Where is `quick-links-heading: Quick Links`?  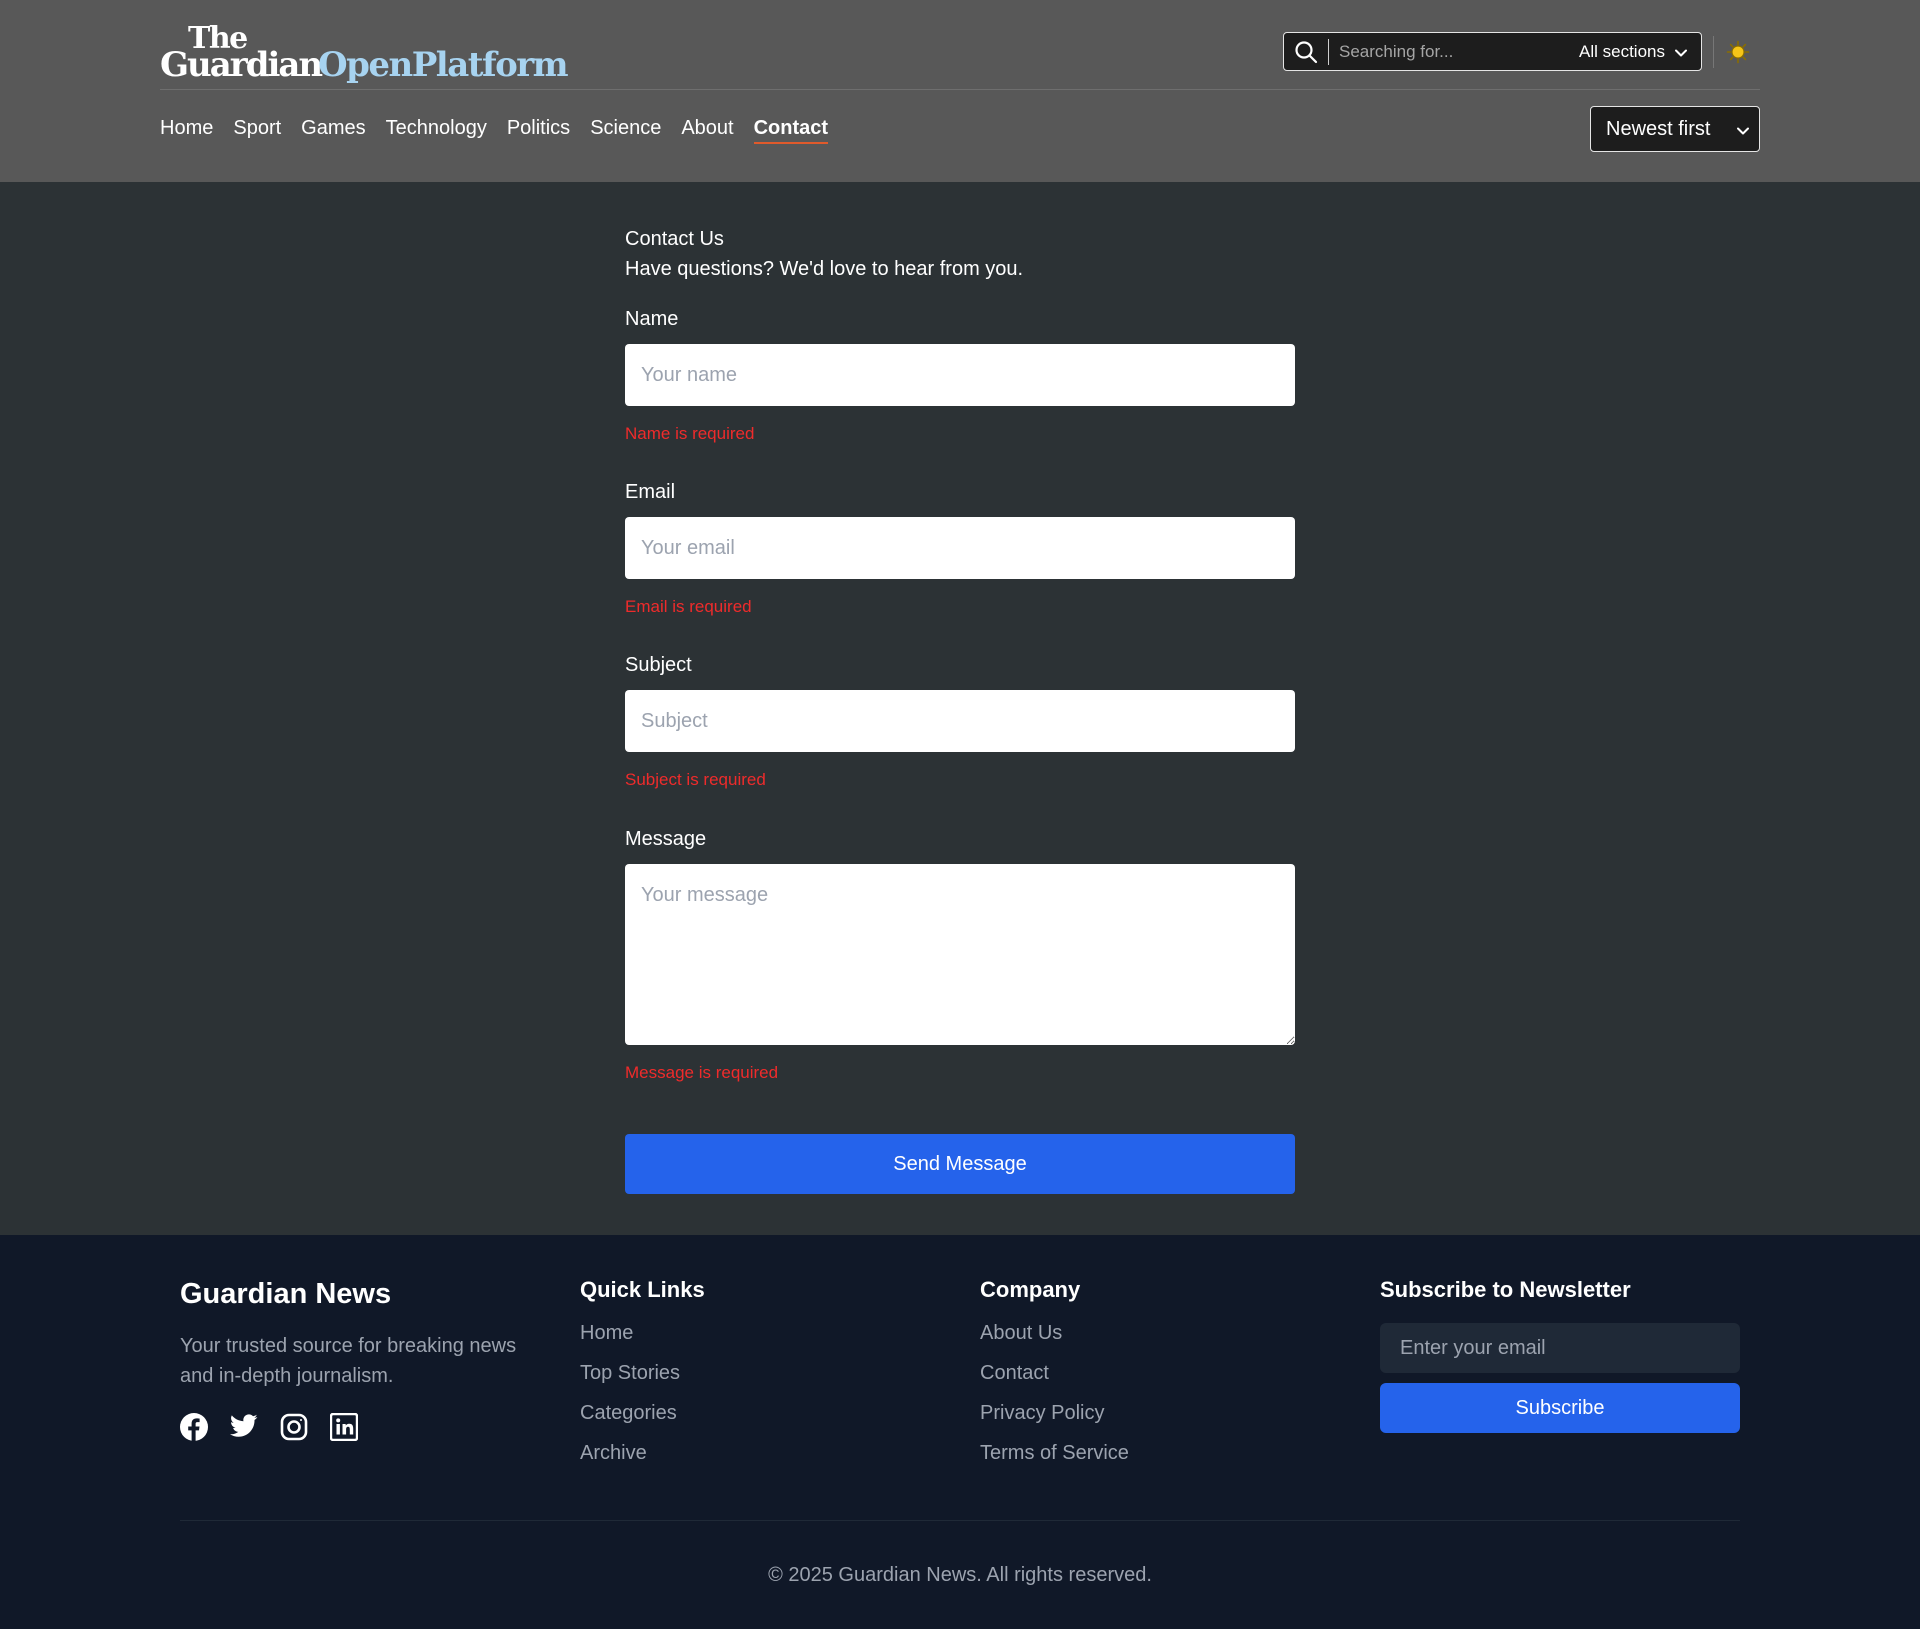 quick-links-heading: Quick Links is located at coordinates (642, 1289).